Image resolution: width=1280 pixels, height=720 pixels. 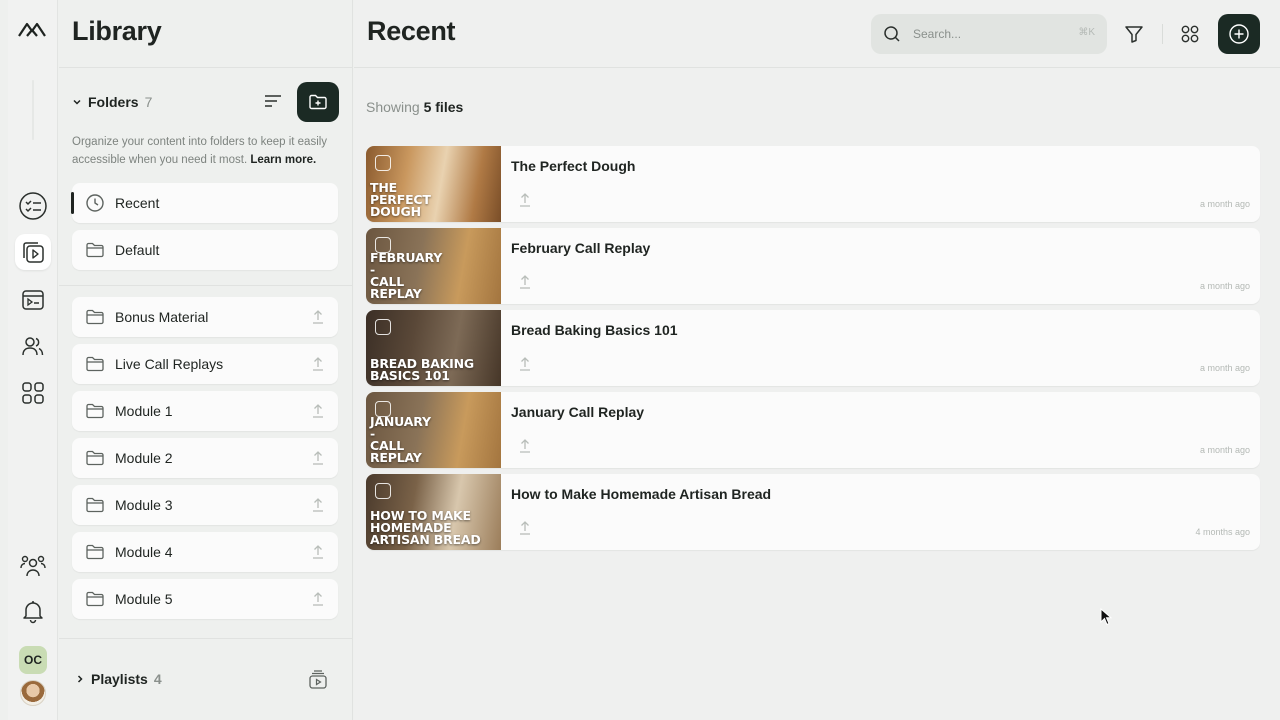 I want to click on rail-player-button, so click(x=33, y=300).